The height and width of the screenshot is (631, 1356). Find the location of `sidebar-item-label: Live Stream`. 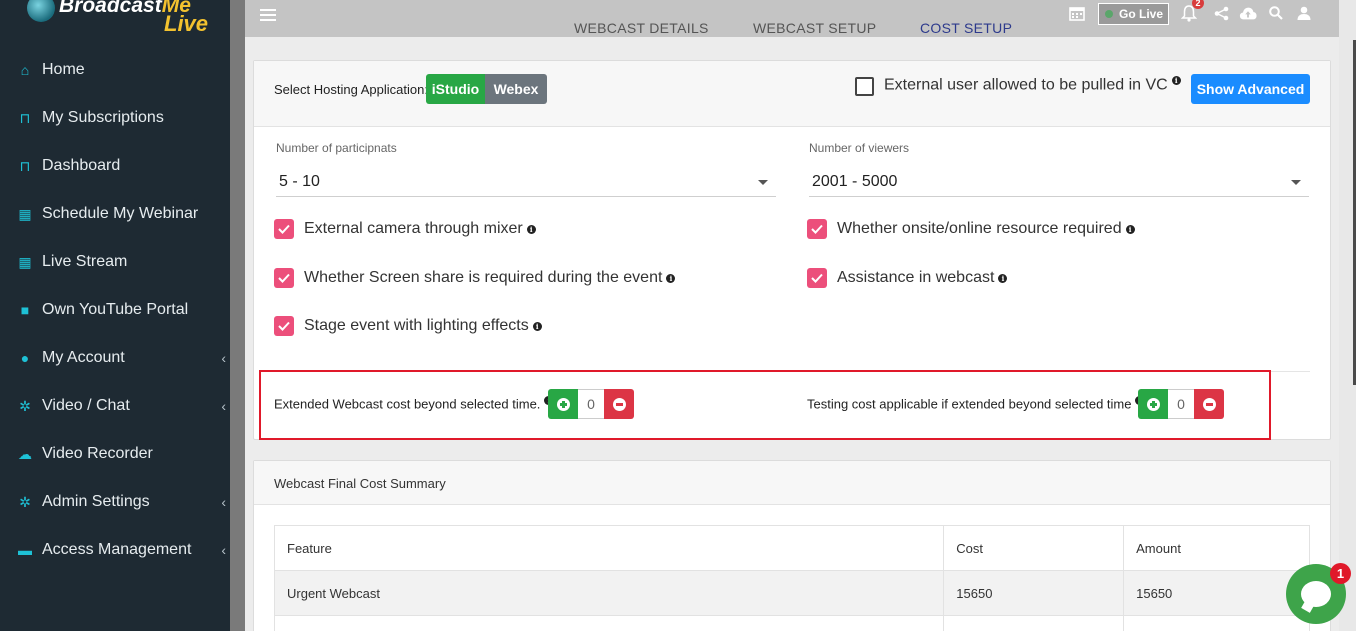

sidebar-item-label: Live Stream is located at coordinates (85, 261).